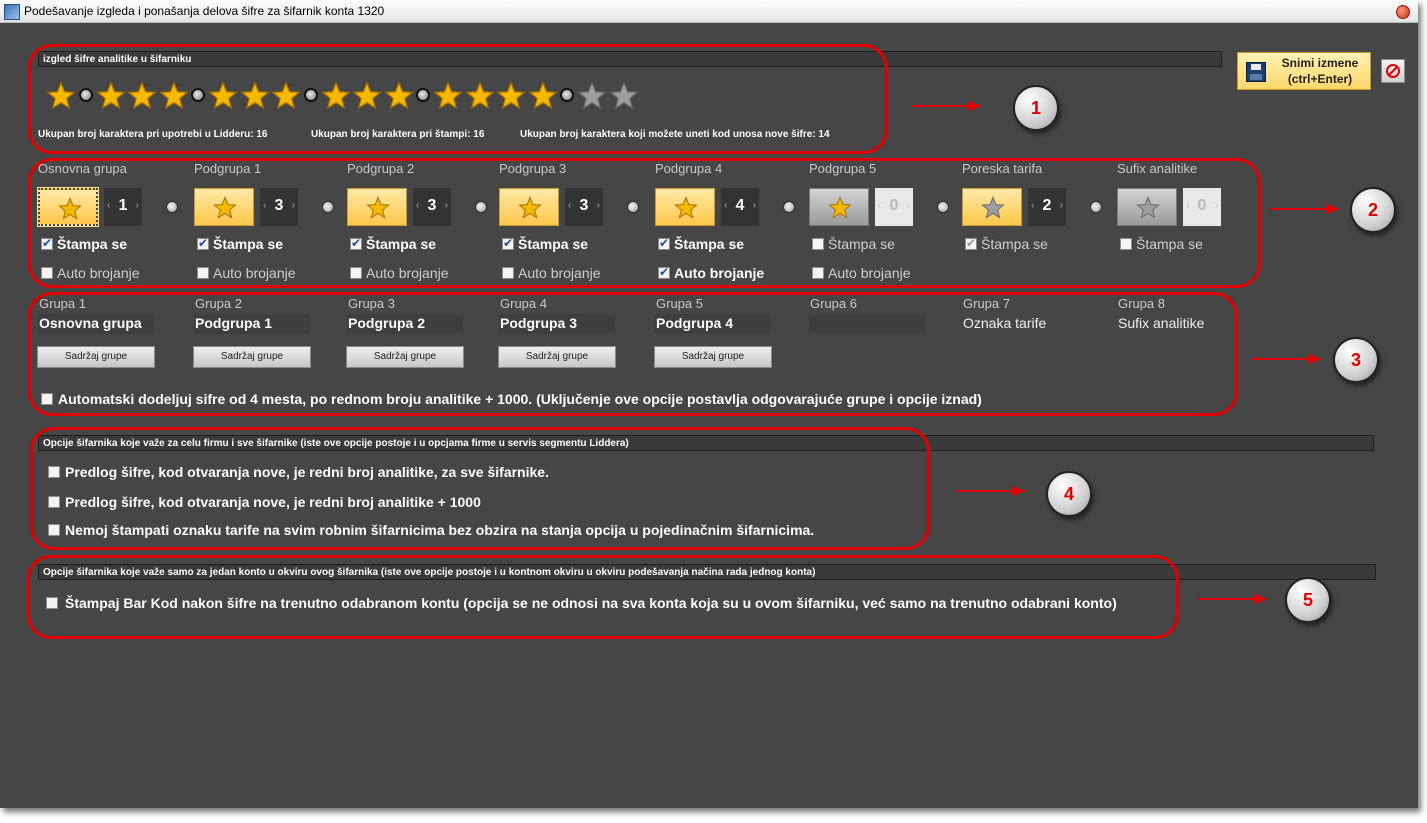  Describe the element at coordinates (557, 357) in the screenshot. I see `group-content-button-4: Sadržaj grupe` at that location.